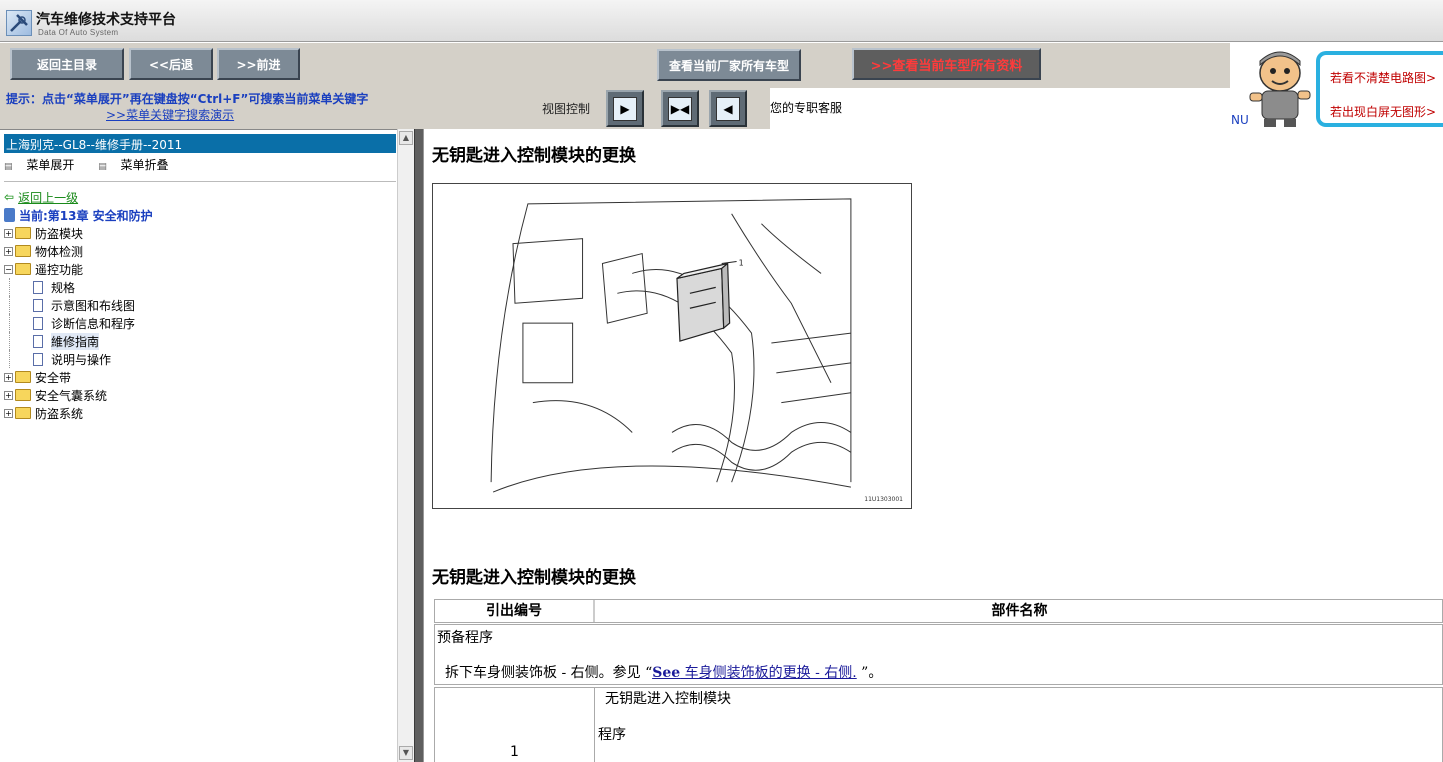 The width and height of the screenshot is (1443, 762). What do you see at coordinates (59, 269) in the screenshot?
I see `tree-item-label: 遥控功能` at bounding box center [59, 269].